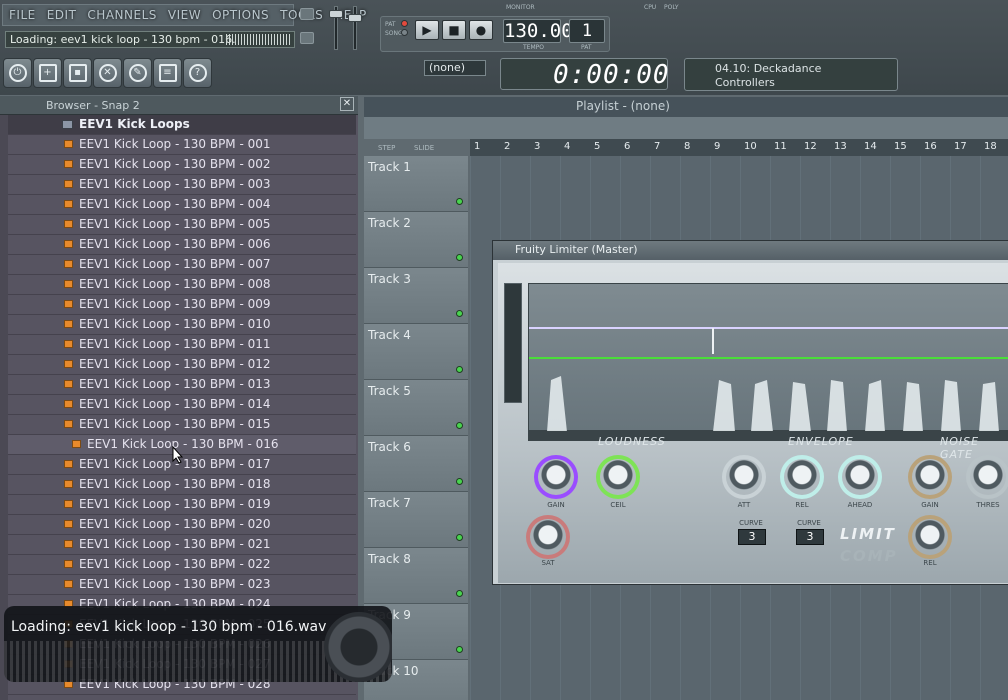 This screenshot has height=700, width=1008. What do you see at coordinates (416, 408) in the screenshot?
I see `track-header: Track 5` at bounding box center [416, 408].